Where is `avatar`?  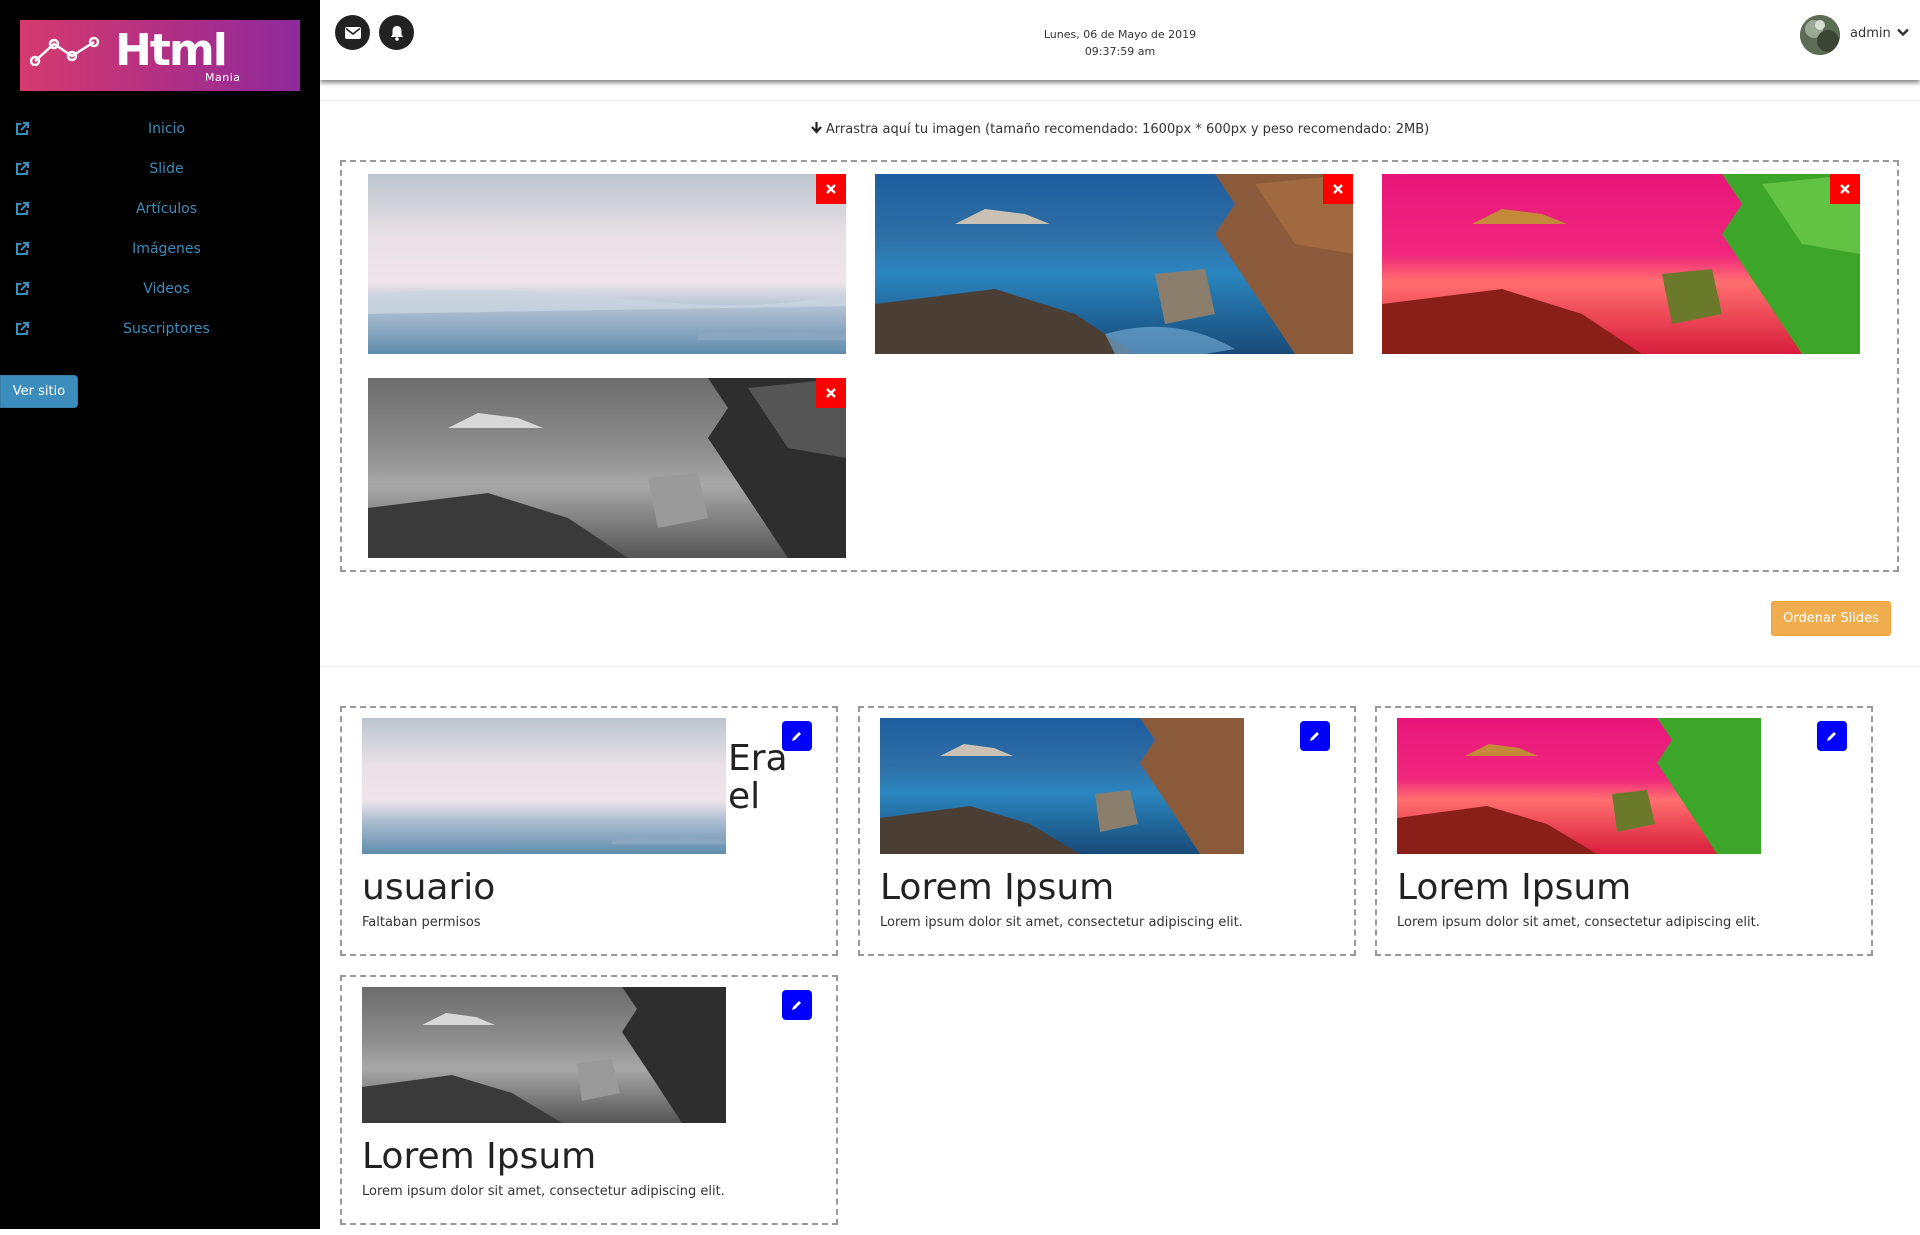
avatar is located at coordinates (1820, 35).